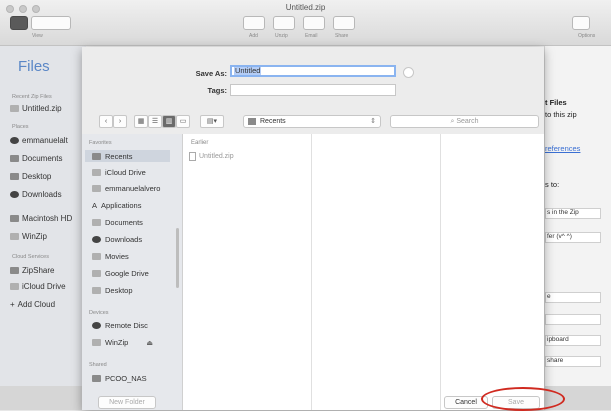 The height and width of the screenshot is (411, 611). I want to click on cover-flow-button: ▭, so click(183, 121).